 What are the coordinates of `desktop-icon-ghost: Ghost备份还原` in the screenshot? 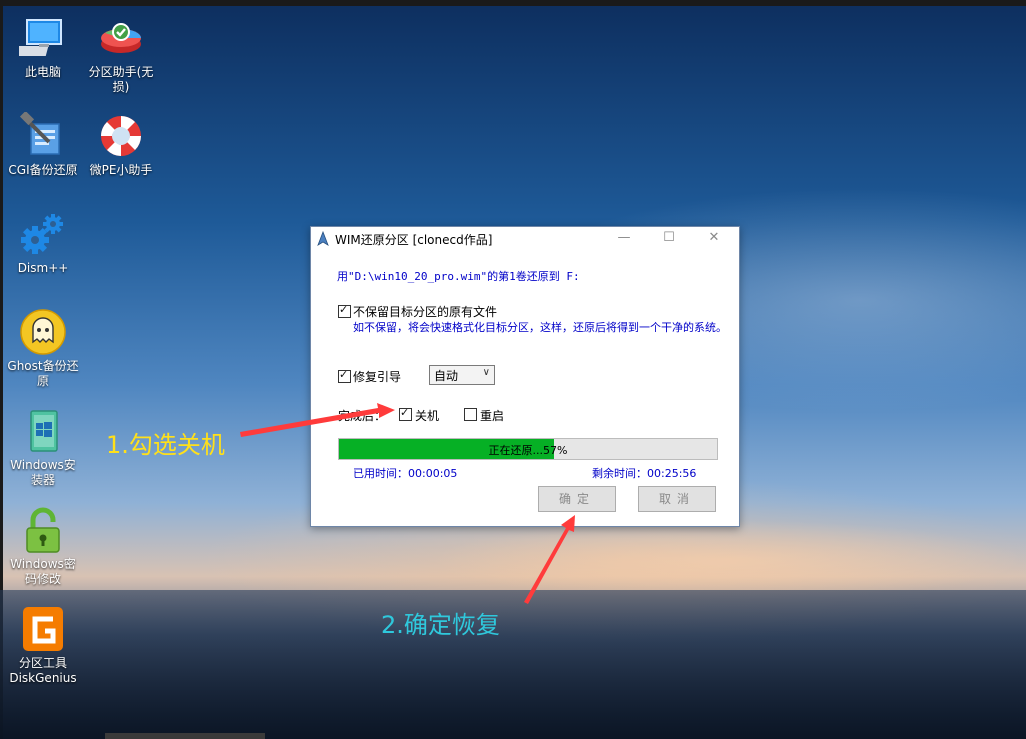 It's located at (43, 348).